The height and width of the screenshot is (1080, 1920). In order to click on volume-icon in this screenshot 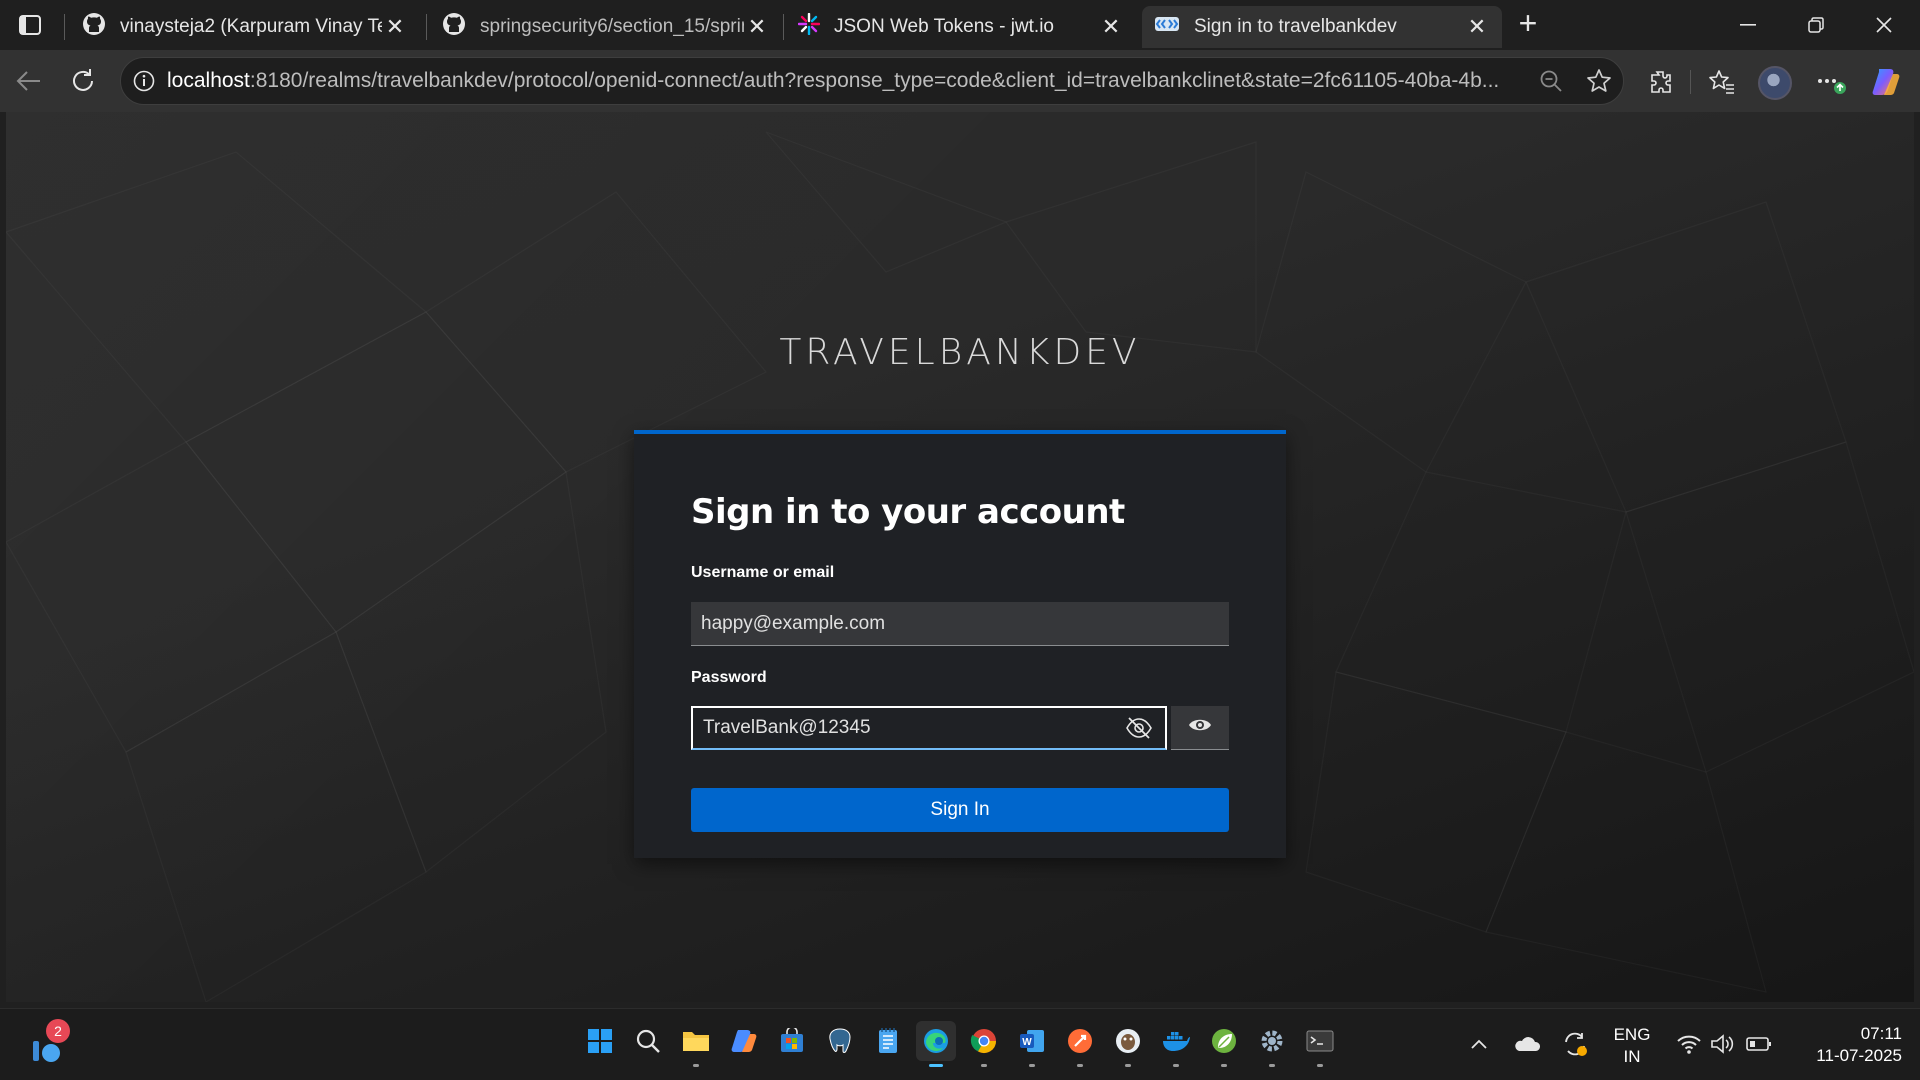, I will do `click(1723, 1044)`.